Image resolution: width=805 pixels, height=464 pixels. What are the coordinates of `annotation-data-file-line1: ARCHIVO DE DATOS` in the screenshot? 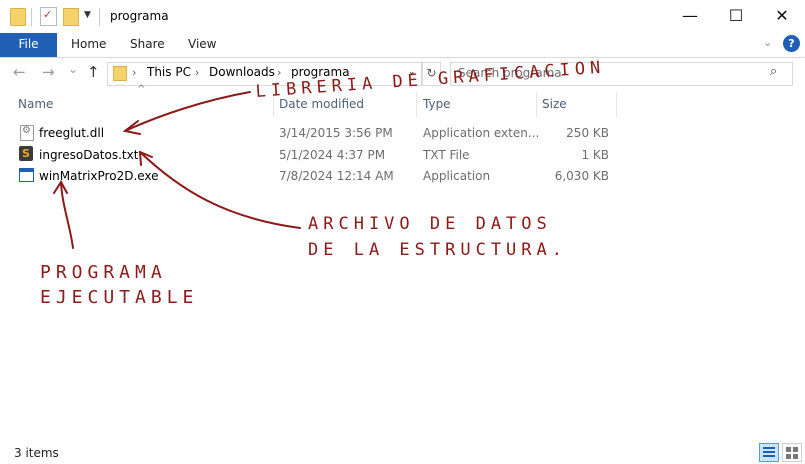 It's located at (430, 224).